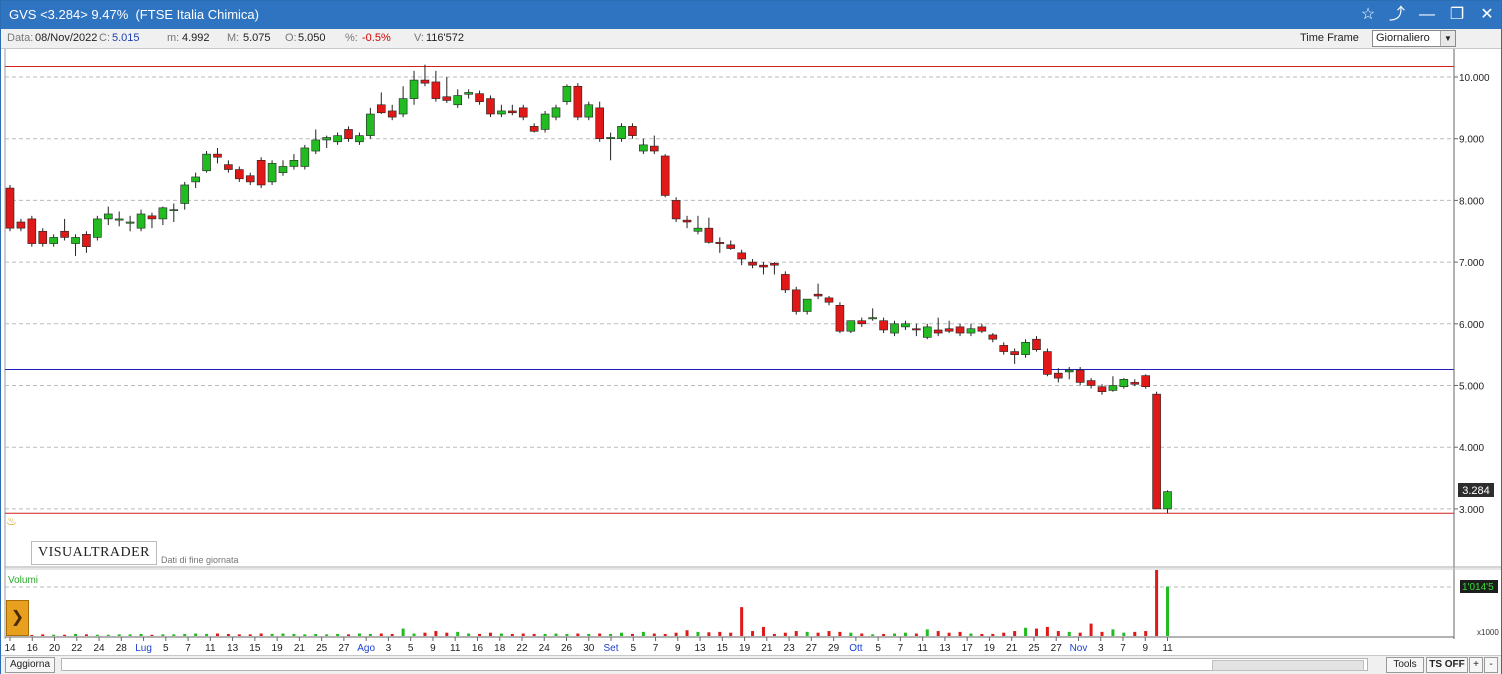 The image size is (1502, 674). I want to click on timeframe-select: Giornaliero ▼, so click(1414, 38).